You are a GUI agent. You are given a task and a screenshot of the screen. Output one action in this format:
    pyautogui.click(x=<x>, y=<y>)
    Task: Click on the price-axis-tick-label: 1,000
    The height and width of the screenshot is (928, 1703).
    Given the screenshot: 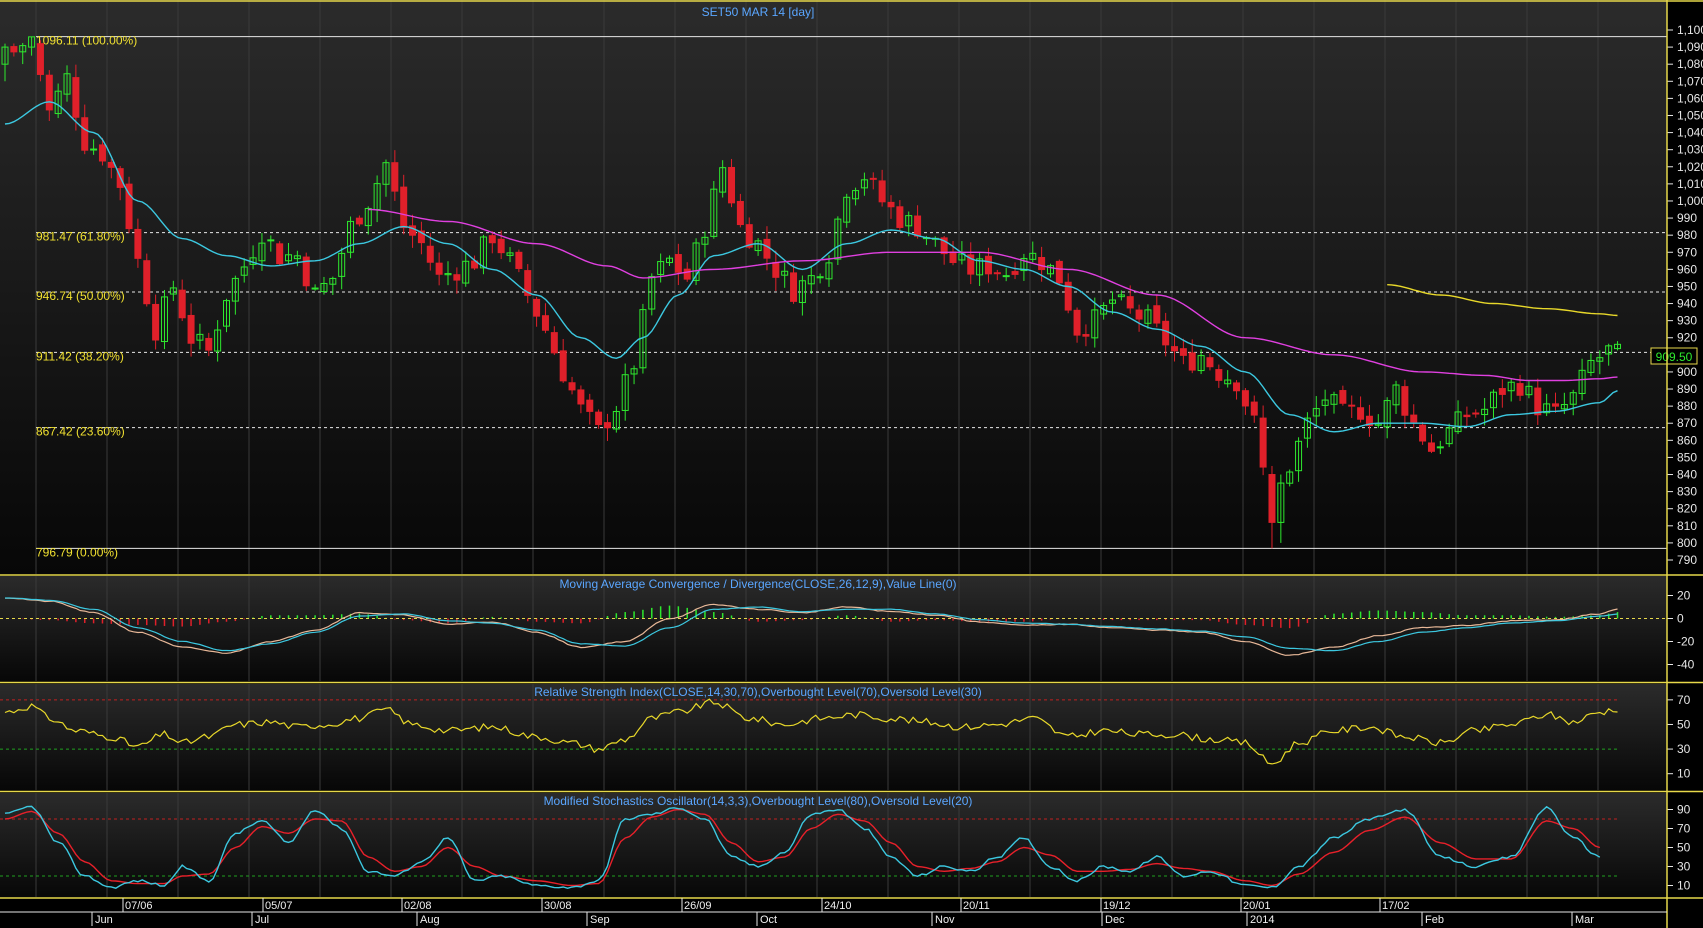 What is the action you would take?
    pyautogui.click(x=1690, y=201)
    